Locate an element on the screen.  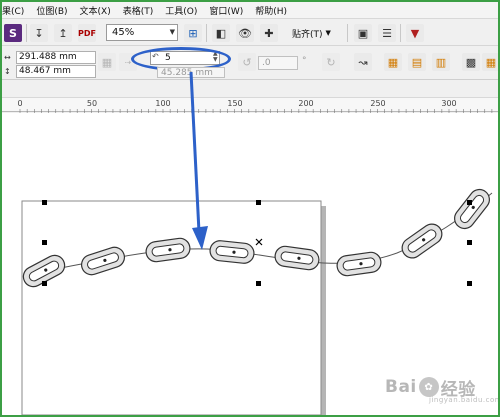
degree-symbol: ° is located at coordinates (304, 61).